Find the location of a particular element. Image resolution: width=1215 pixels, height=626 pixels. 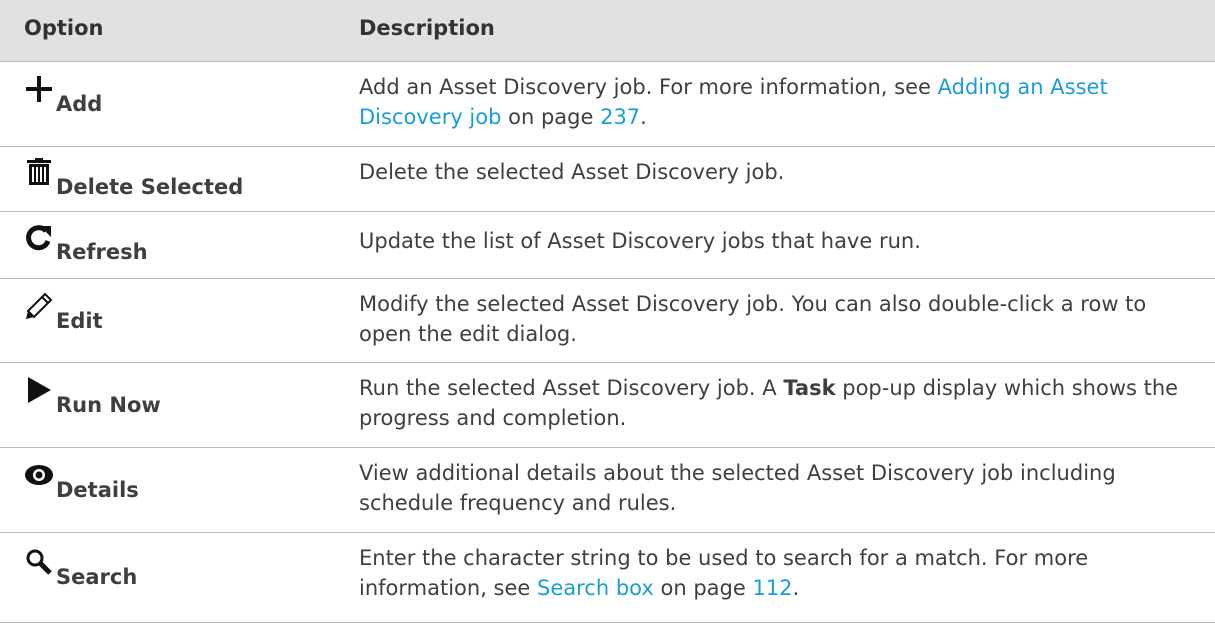

link-page-112: 112 is located at coordinates (772, 588).